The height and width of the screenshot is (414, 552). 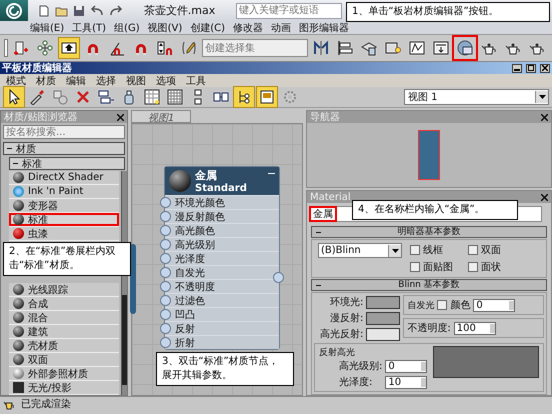 What do you see at coordinates (21, 48) in the screenshot?
I see `link-icon` at bounding box center [21, 48].